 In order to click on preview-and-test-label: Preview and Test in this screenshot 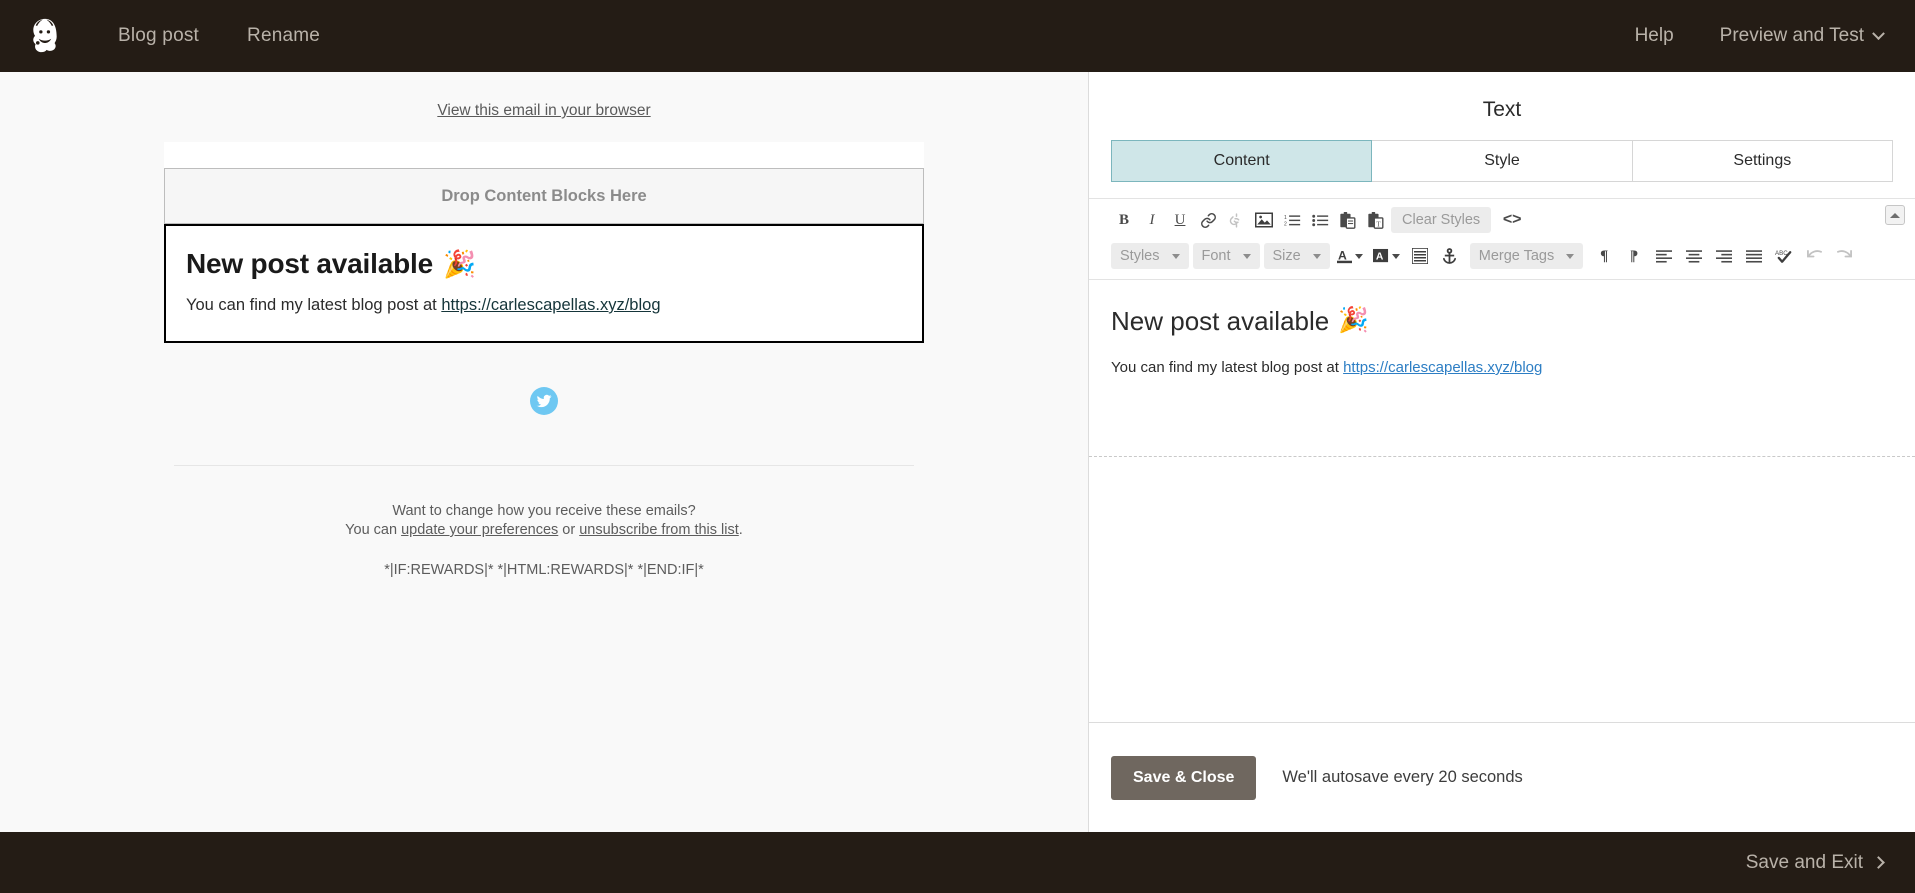, I will do `click(1791, 35)`.